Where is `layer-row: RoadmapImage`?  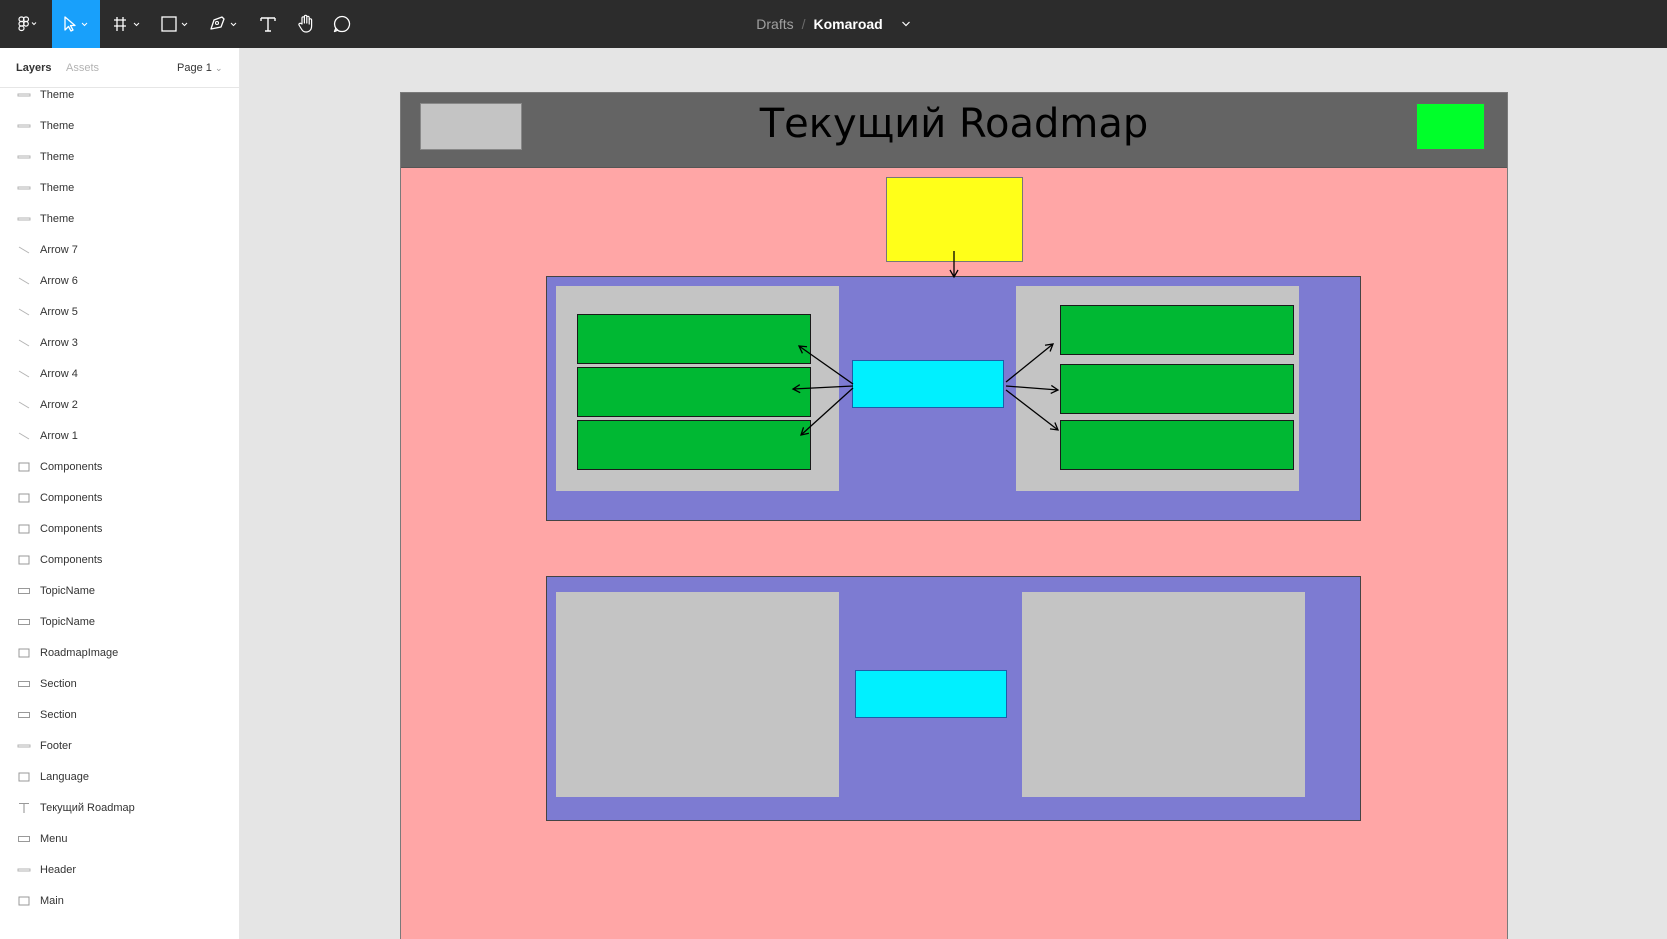 layer-row: RoadmapImage is located at coordinates (119, 653).